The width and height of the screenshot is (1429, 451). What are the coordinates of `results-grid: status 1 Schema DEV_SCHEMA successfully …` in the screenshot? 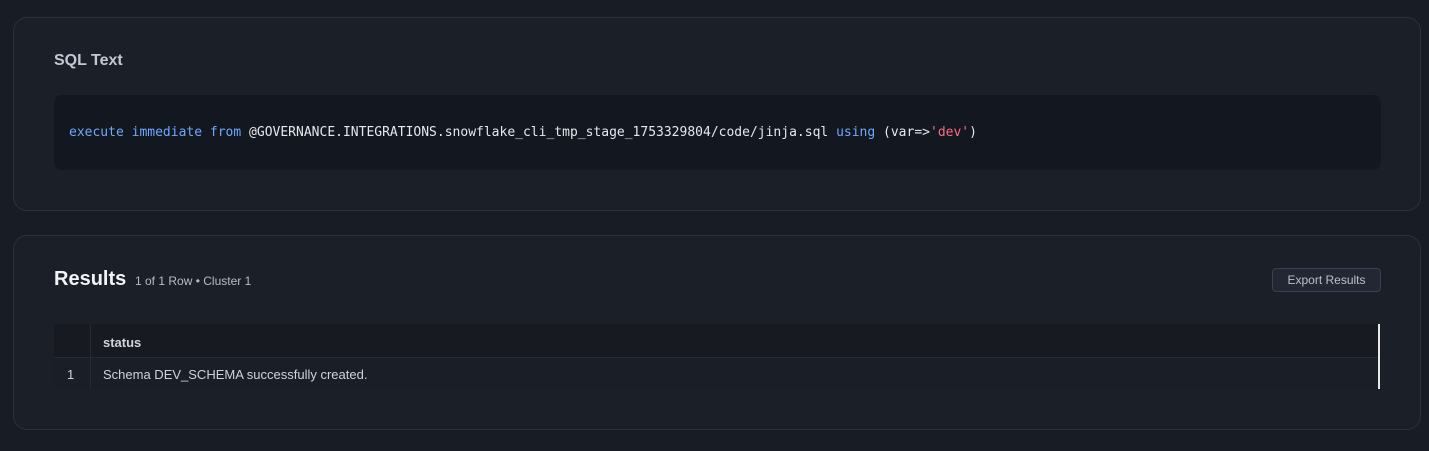 It's located at (717, 356).